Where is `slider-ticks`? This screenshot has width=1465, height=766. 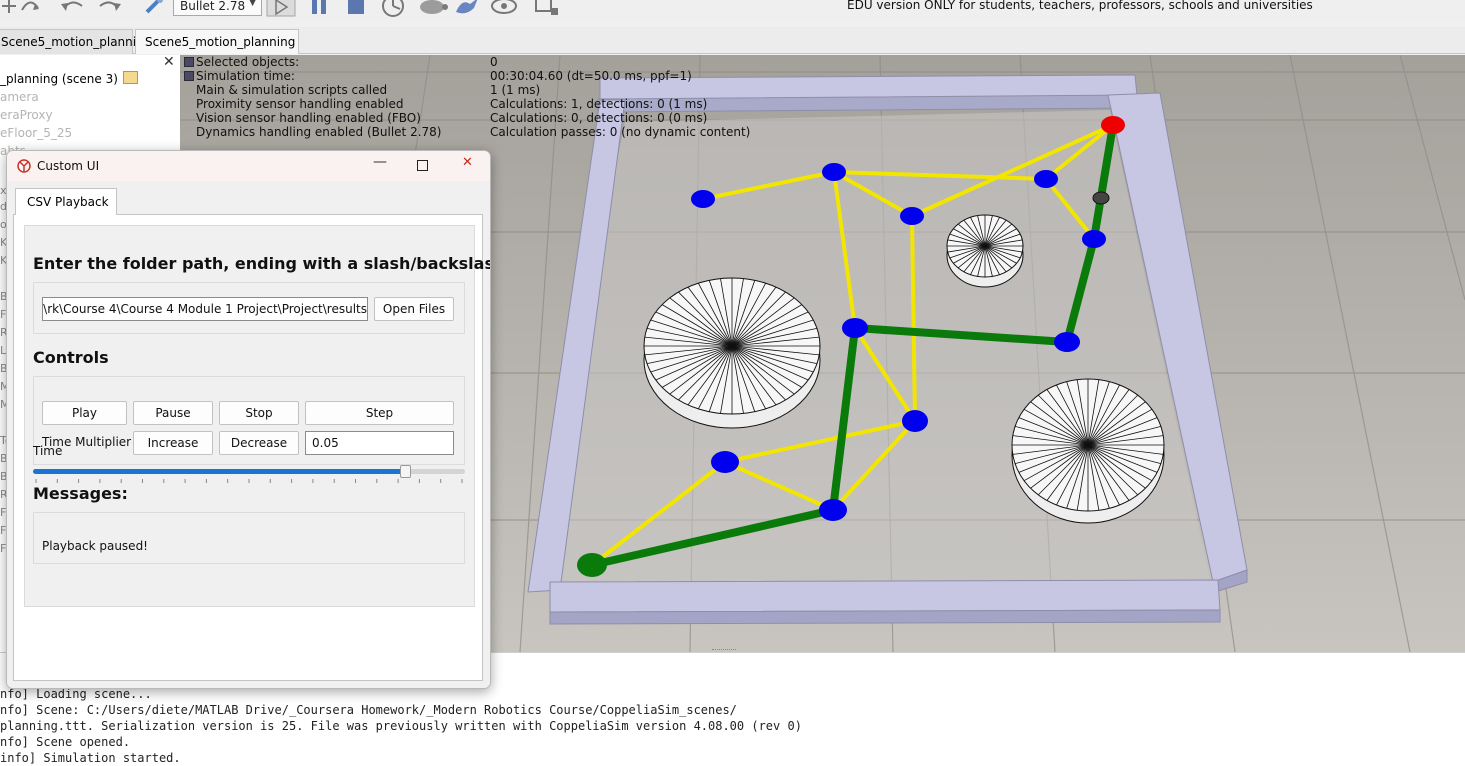 slider-ticks is located at coordinates (249, 481).